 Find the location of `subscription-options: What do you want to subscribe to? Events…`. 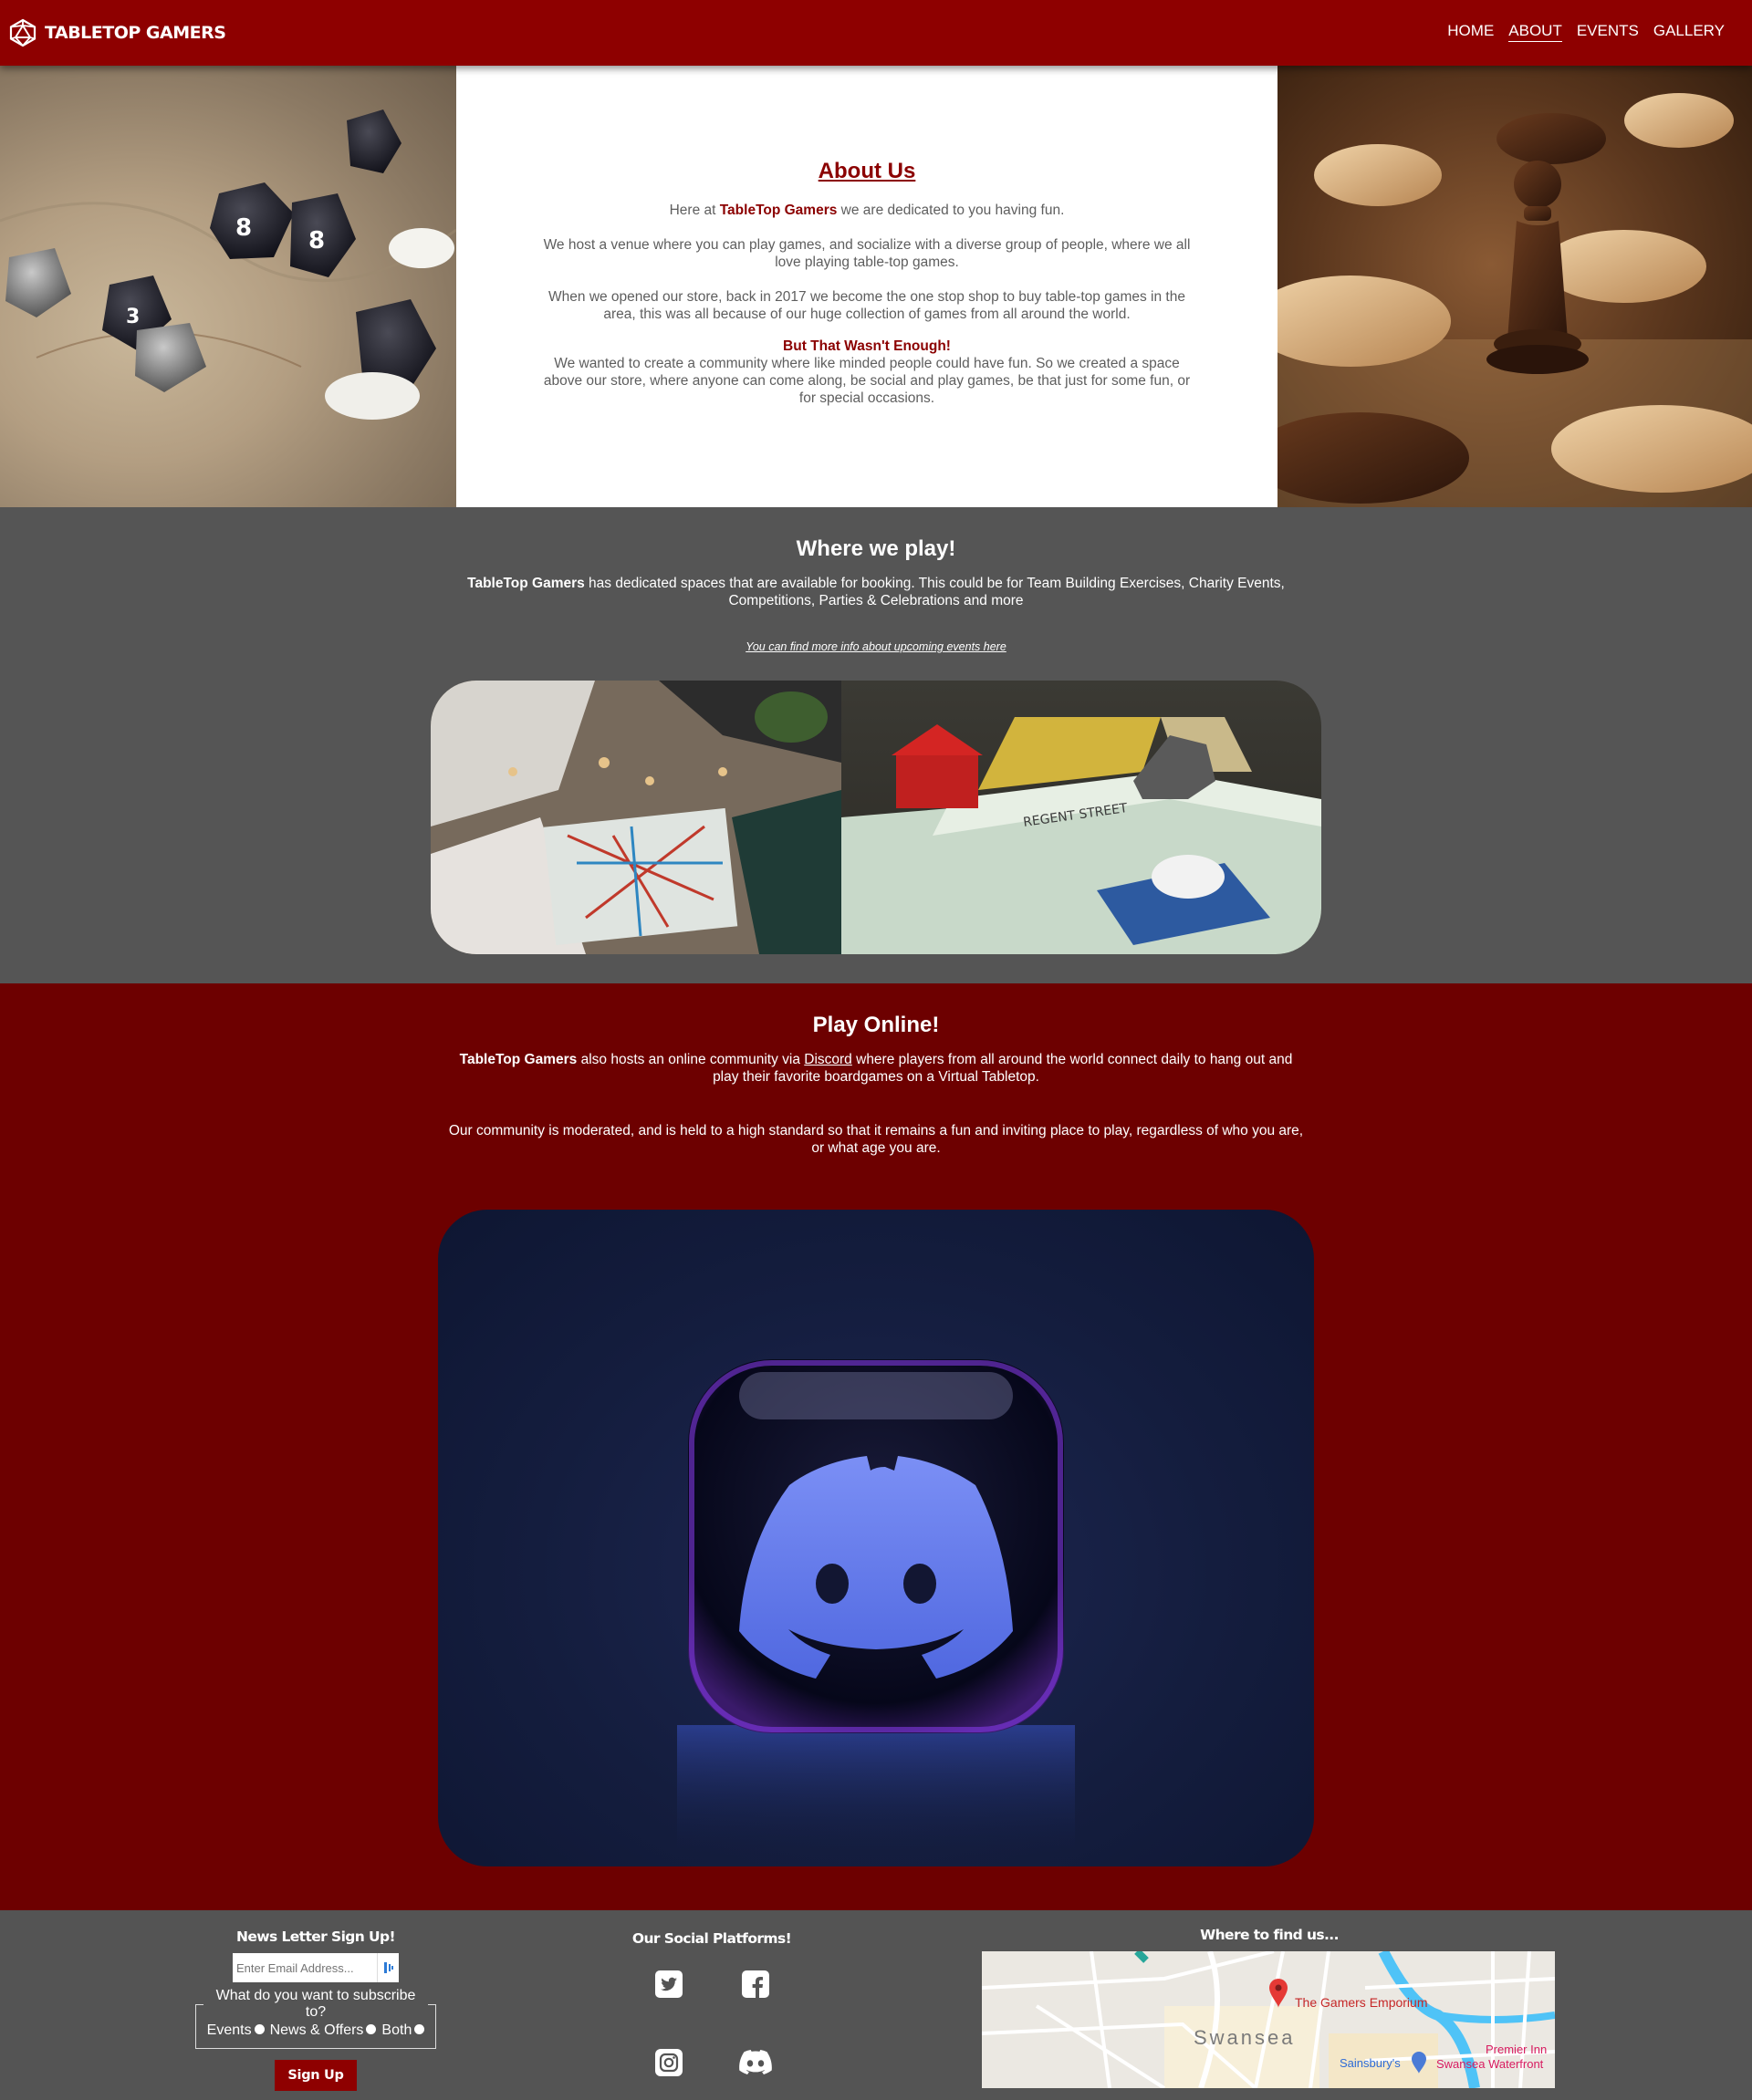

subscription-options: What do you want to subscribe to? Events… is located at coordinates (315, 2018).